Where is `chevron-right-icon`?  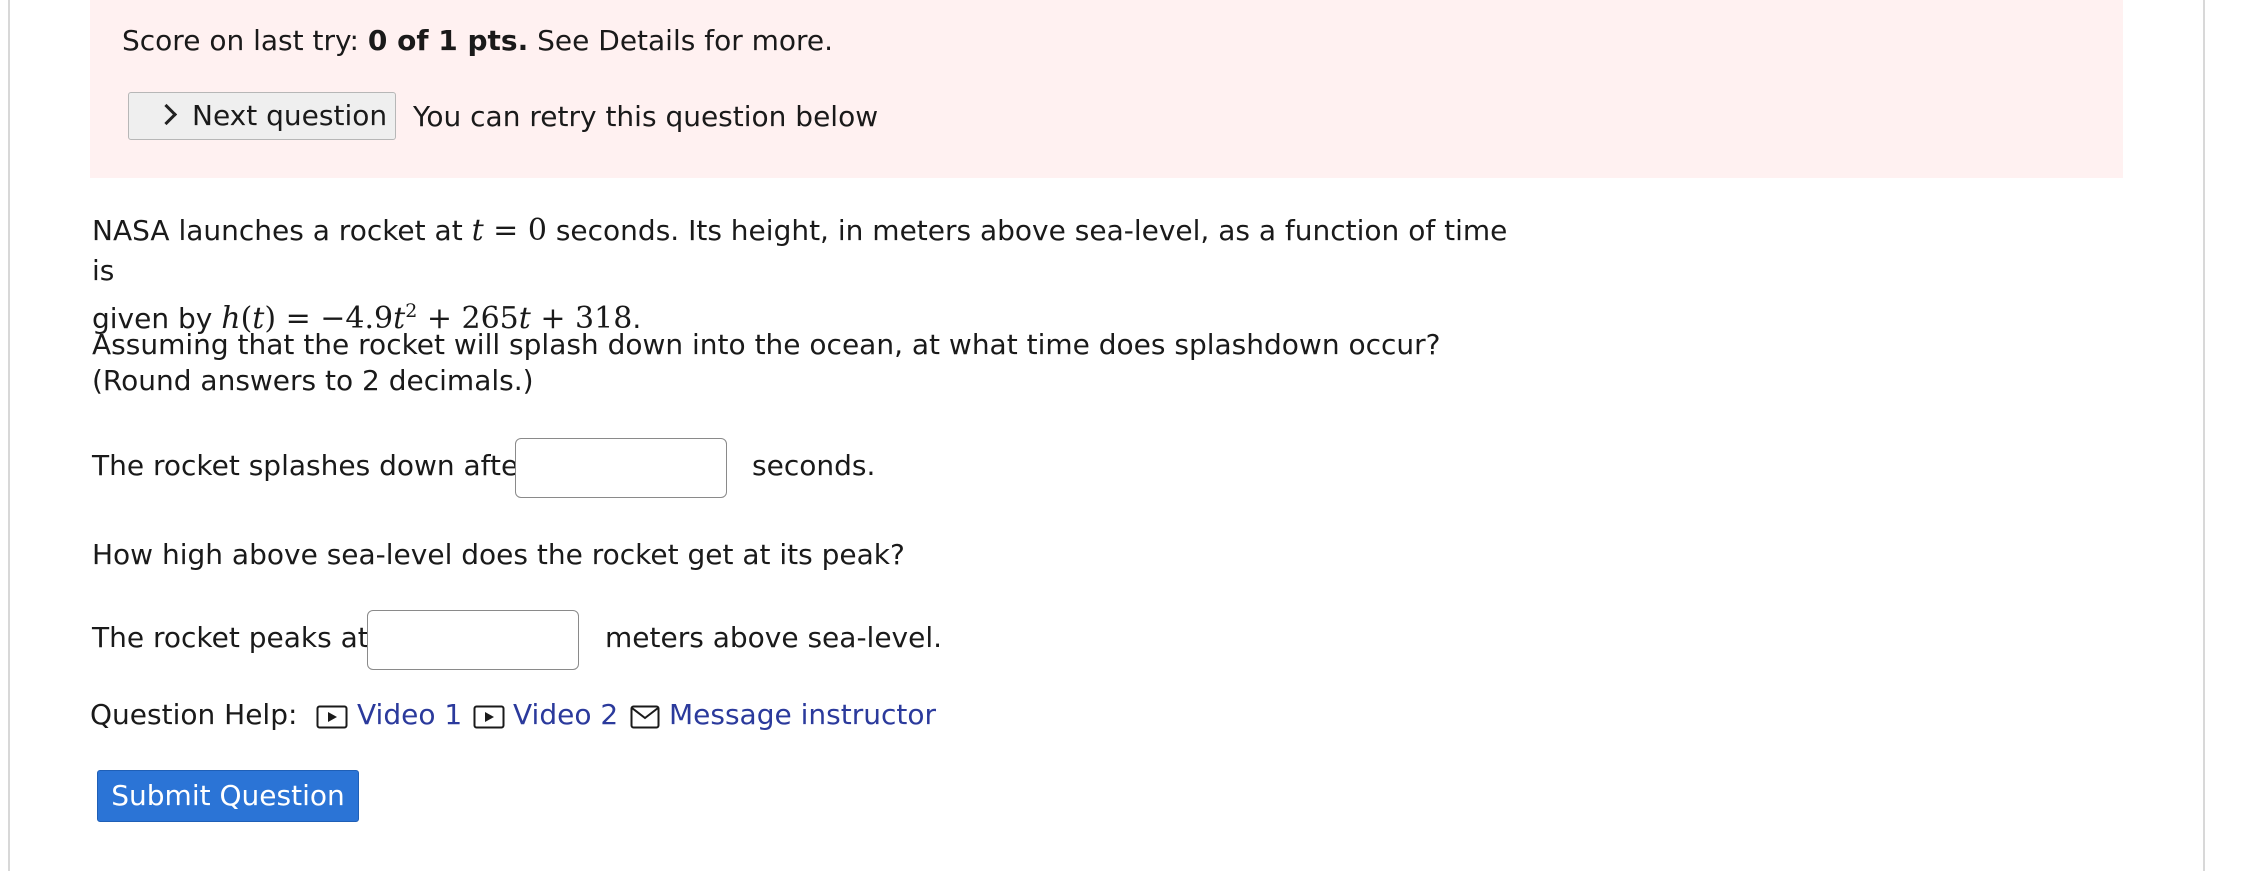
chevron-right-icon is located at coordinates (166, 114).